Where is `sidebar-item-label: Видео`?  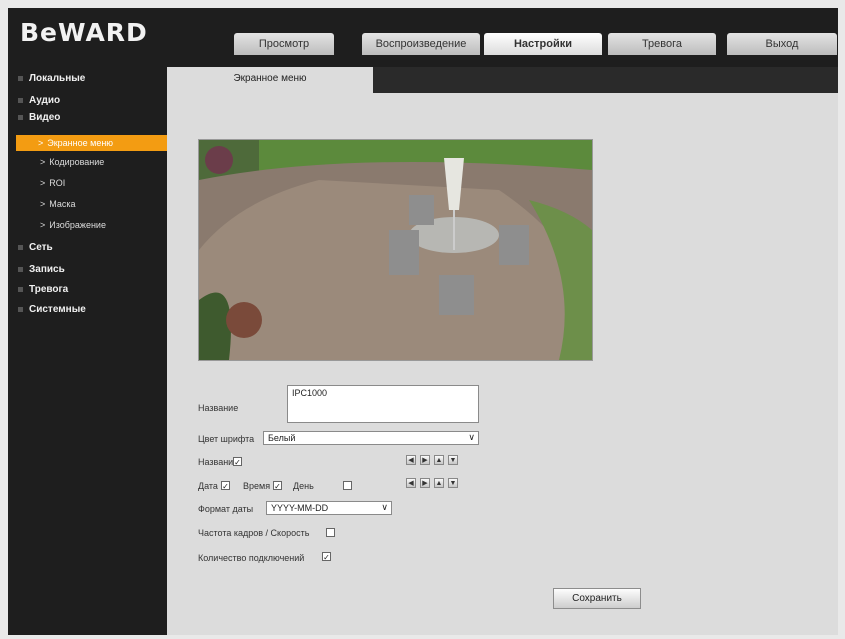
sidebar-item-label: Видео is located at coordinates (45, 117).